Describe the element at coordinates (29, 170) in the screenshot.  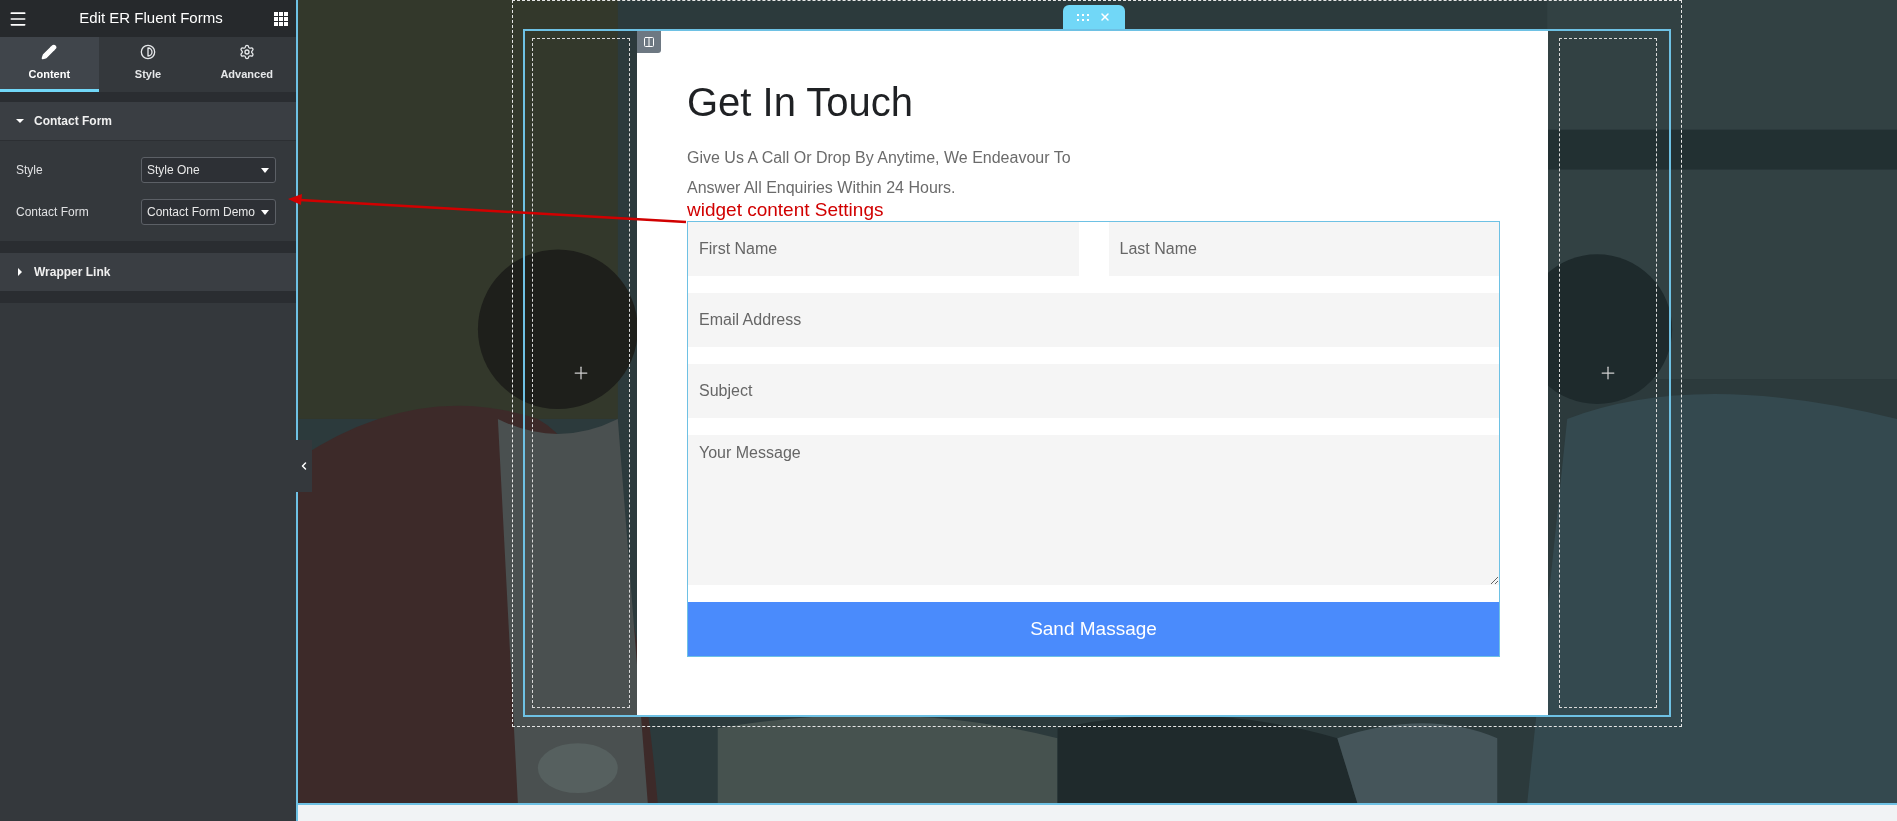
I see `control-label: Style` at that location.